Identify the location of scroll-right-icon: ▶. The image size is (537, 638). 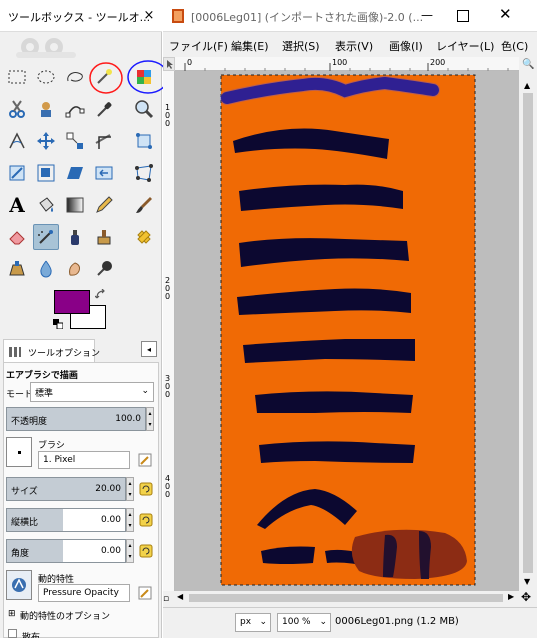
(511, 596).